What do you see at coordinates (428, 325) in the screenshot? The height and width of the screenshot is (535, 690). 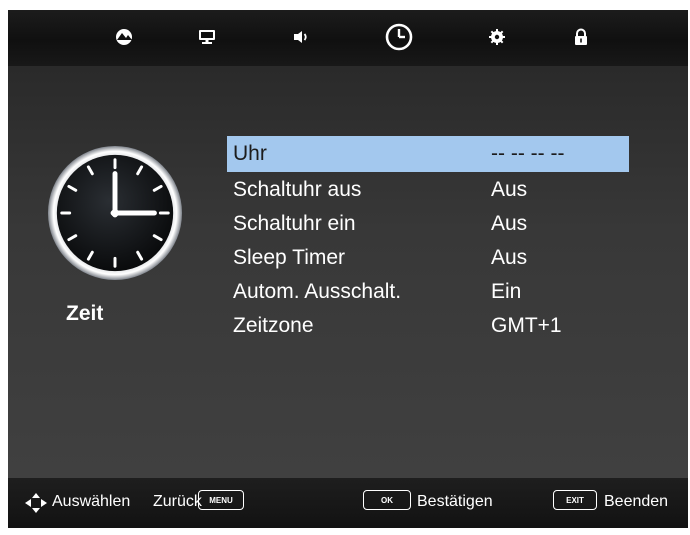 I see `menu-item-zeitzone: Zeitzone GMT+1` at bounding box center [428, 325].